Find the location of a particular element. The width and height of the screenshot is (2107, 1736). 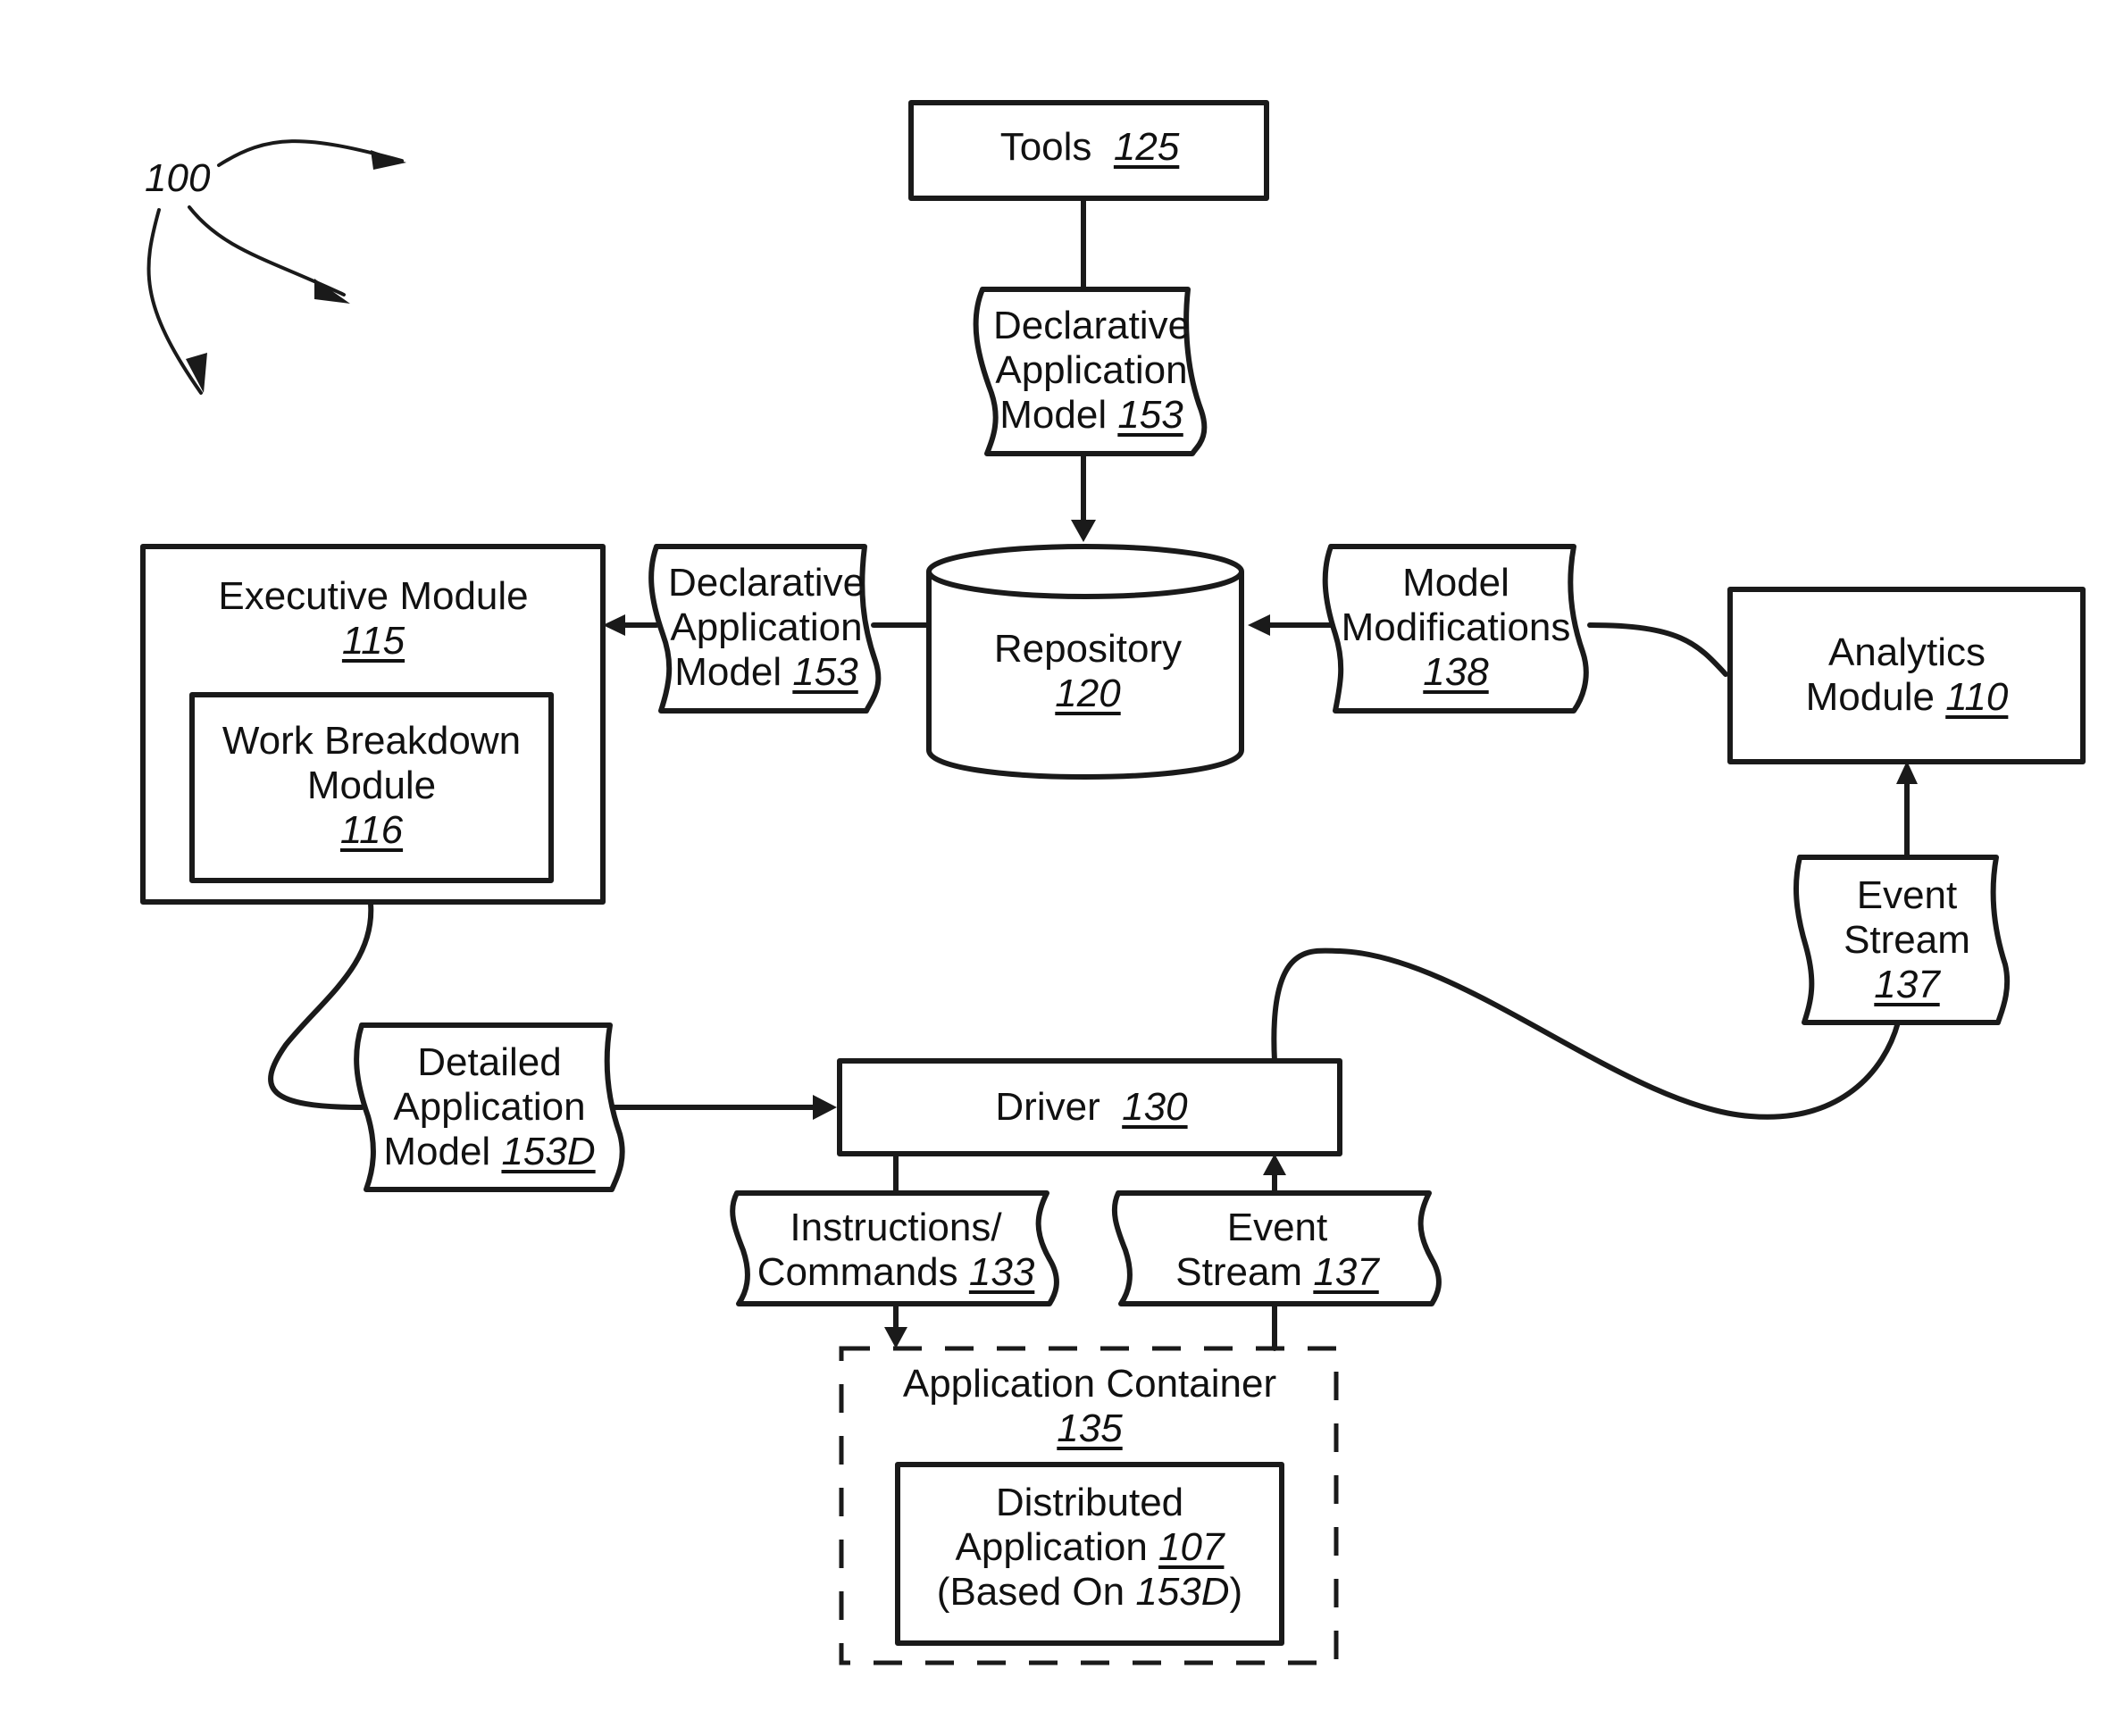

dam-left-line1: Declarative is located at coordinates (766, 583).